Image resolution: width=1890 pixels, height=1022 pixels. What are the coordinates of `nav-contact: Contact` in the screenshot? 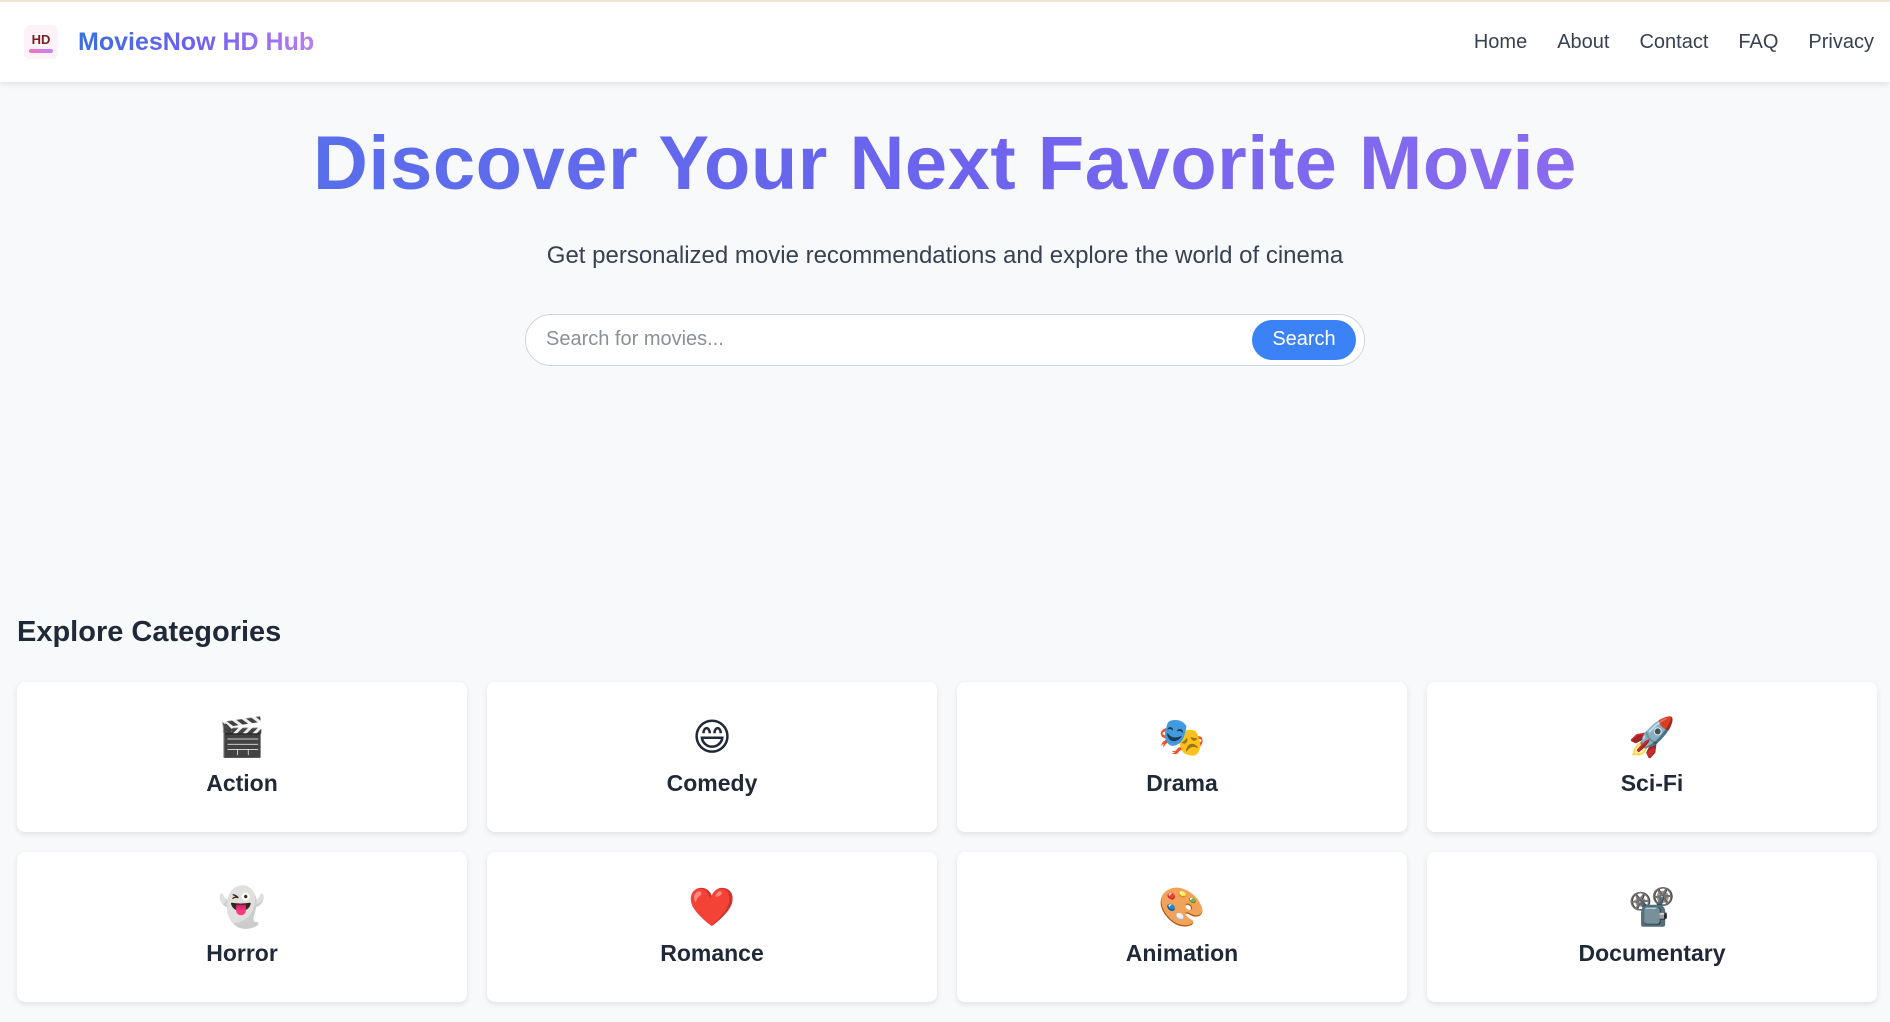 It's located at (1673, 42).